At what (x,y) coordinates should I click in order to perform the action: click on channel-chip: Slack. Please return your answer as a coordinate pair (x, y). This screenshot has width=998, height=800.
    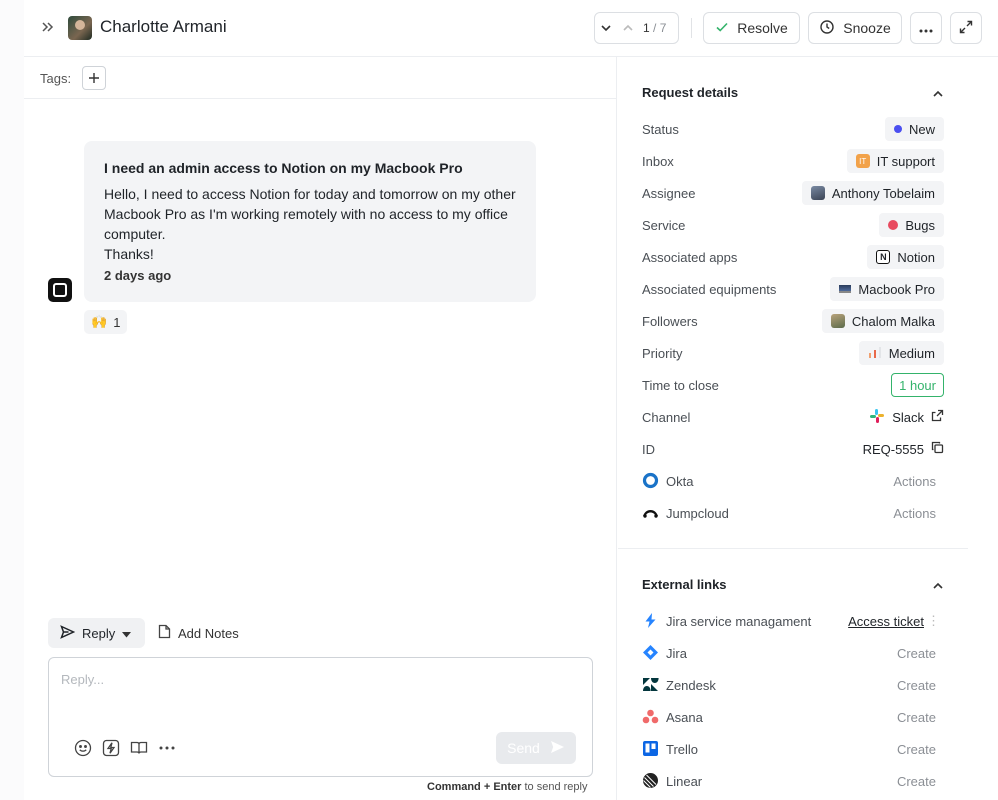
    Looking at the image, I should click on (902, 417).